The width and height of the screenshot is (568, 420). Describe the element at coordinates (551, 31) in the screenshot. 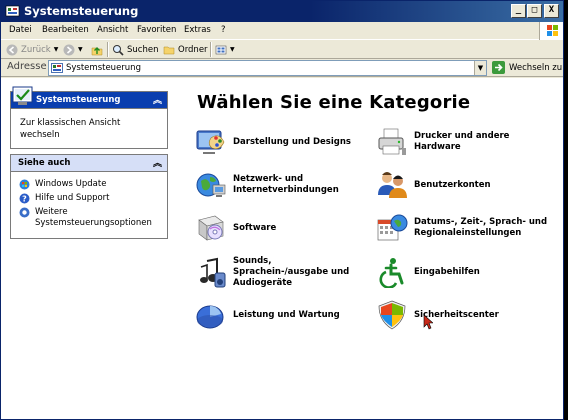

I see `windows-logo-icon` at that location.